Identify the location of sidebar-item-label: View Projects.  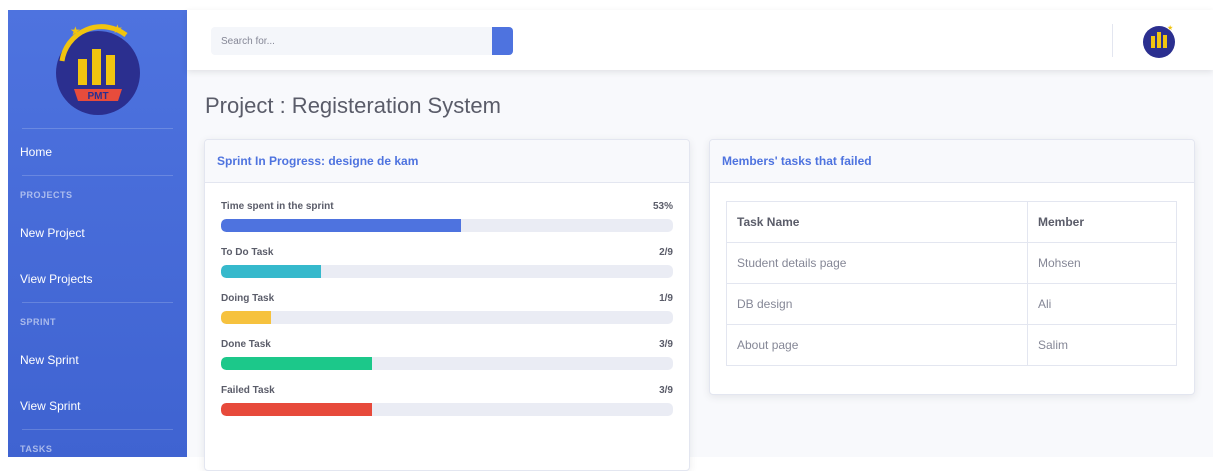
(56, 279).